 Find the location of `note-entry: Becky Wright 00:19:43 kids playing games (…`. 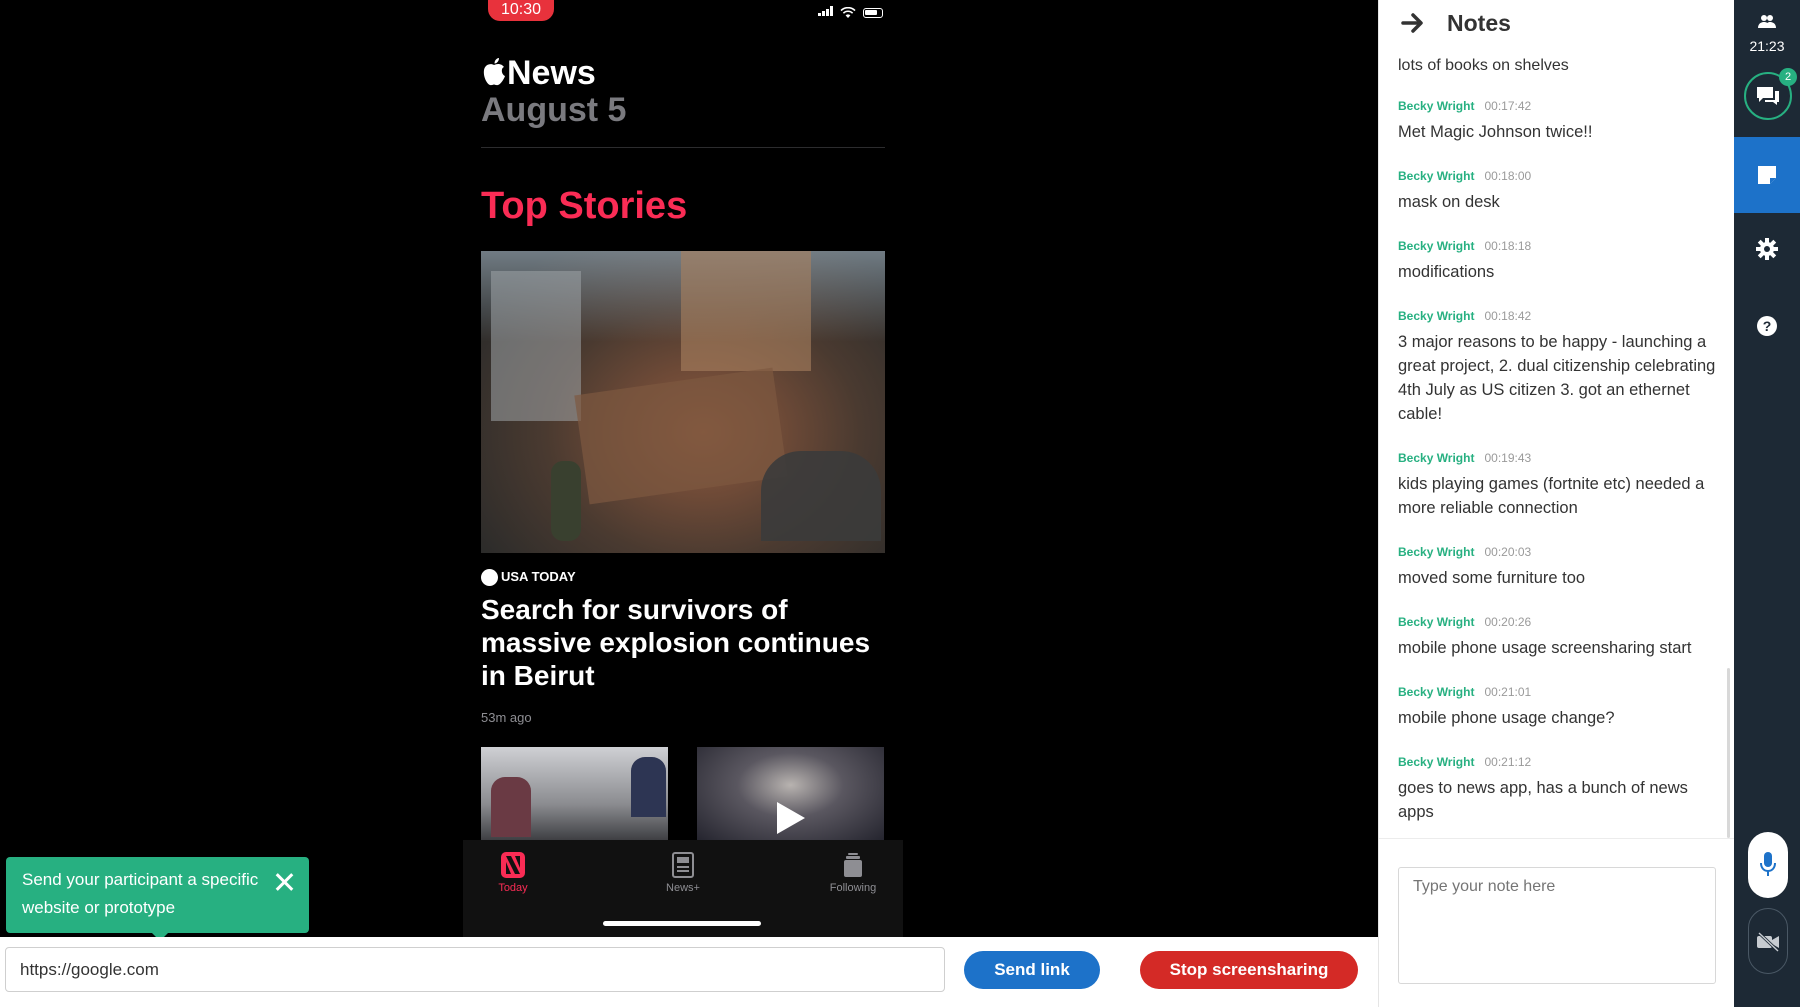

note-entry: Becky Wright 00:19:43 kids playing games (… is located at coordinates (1557, 485).